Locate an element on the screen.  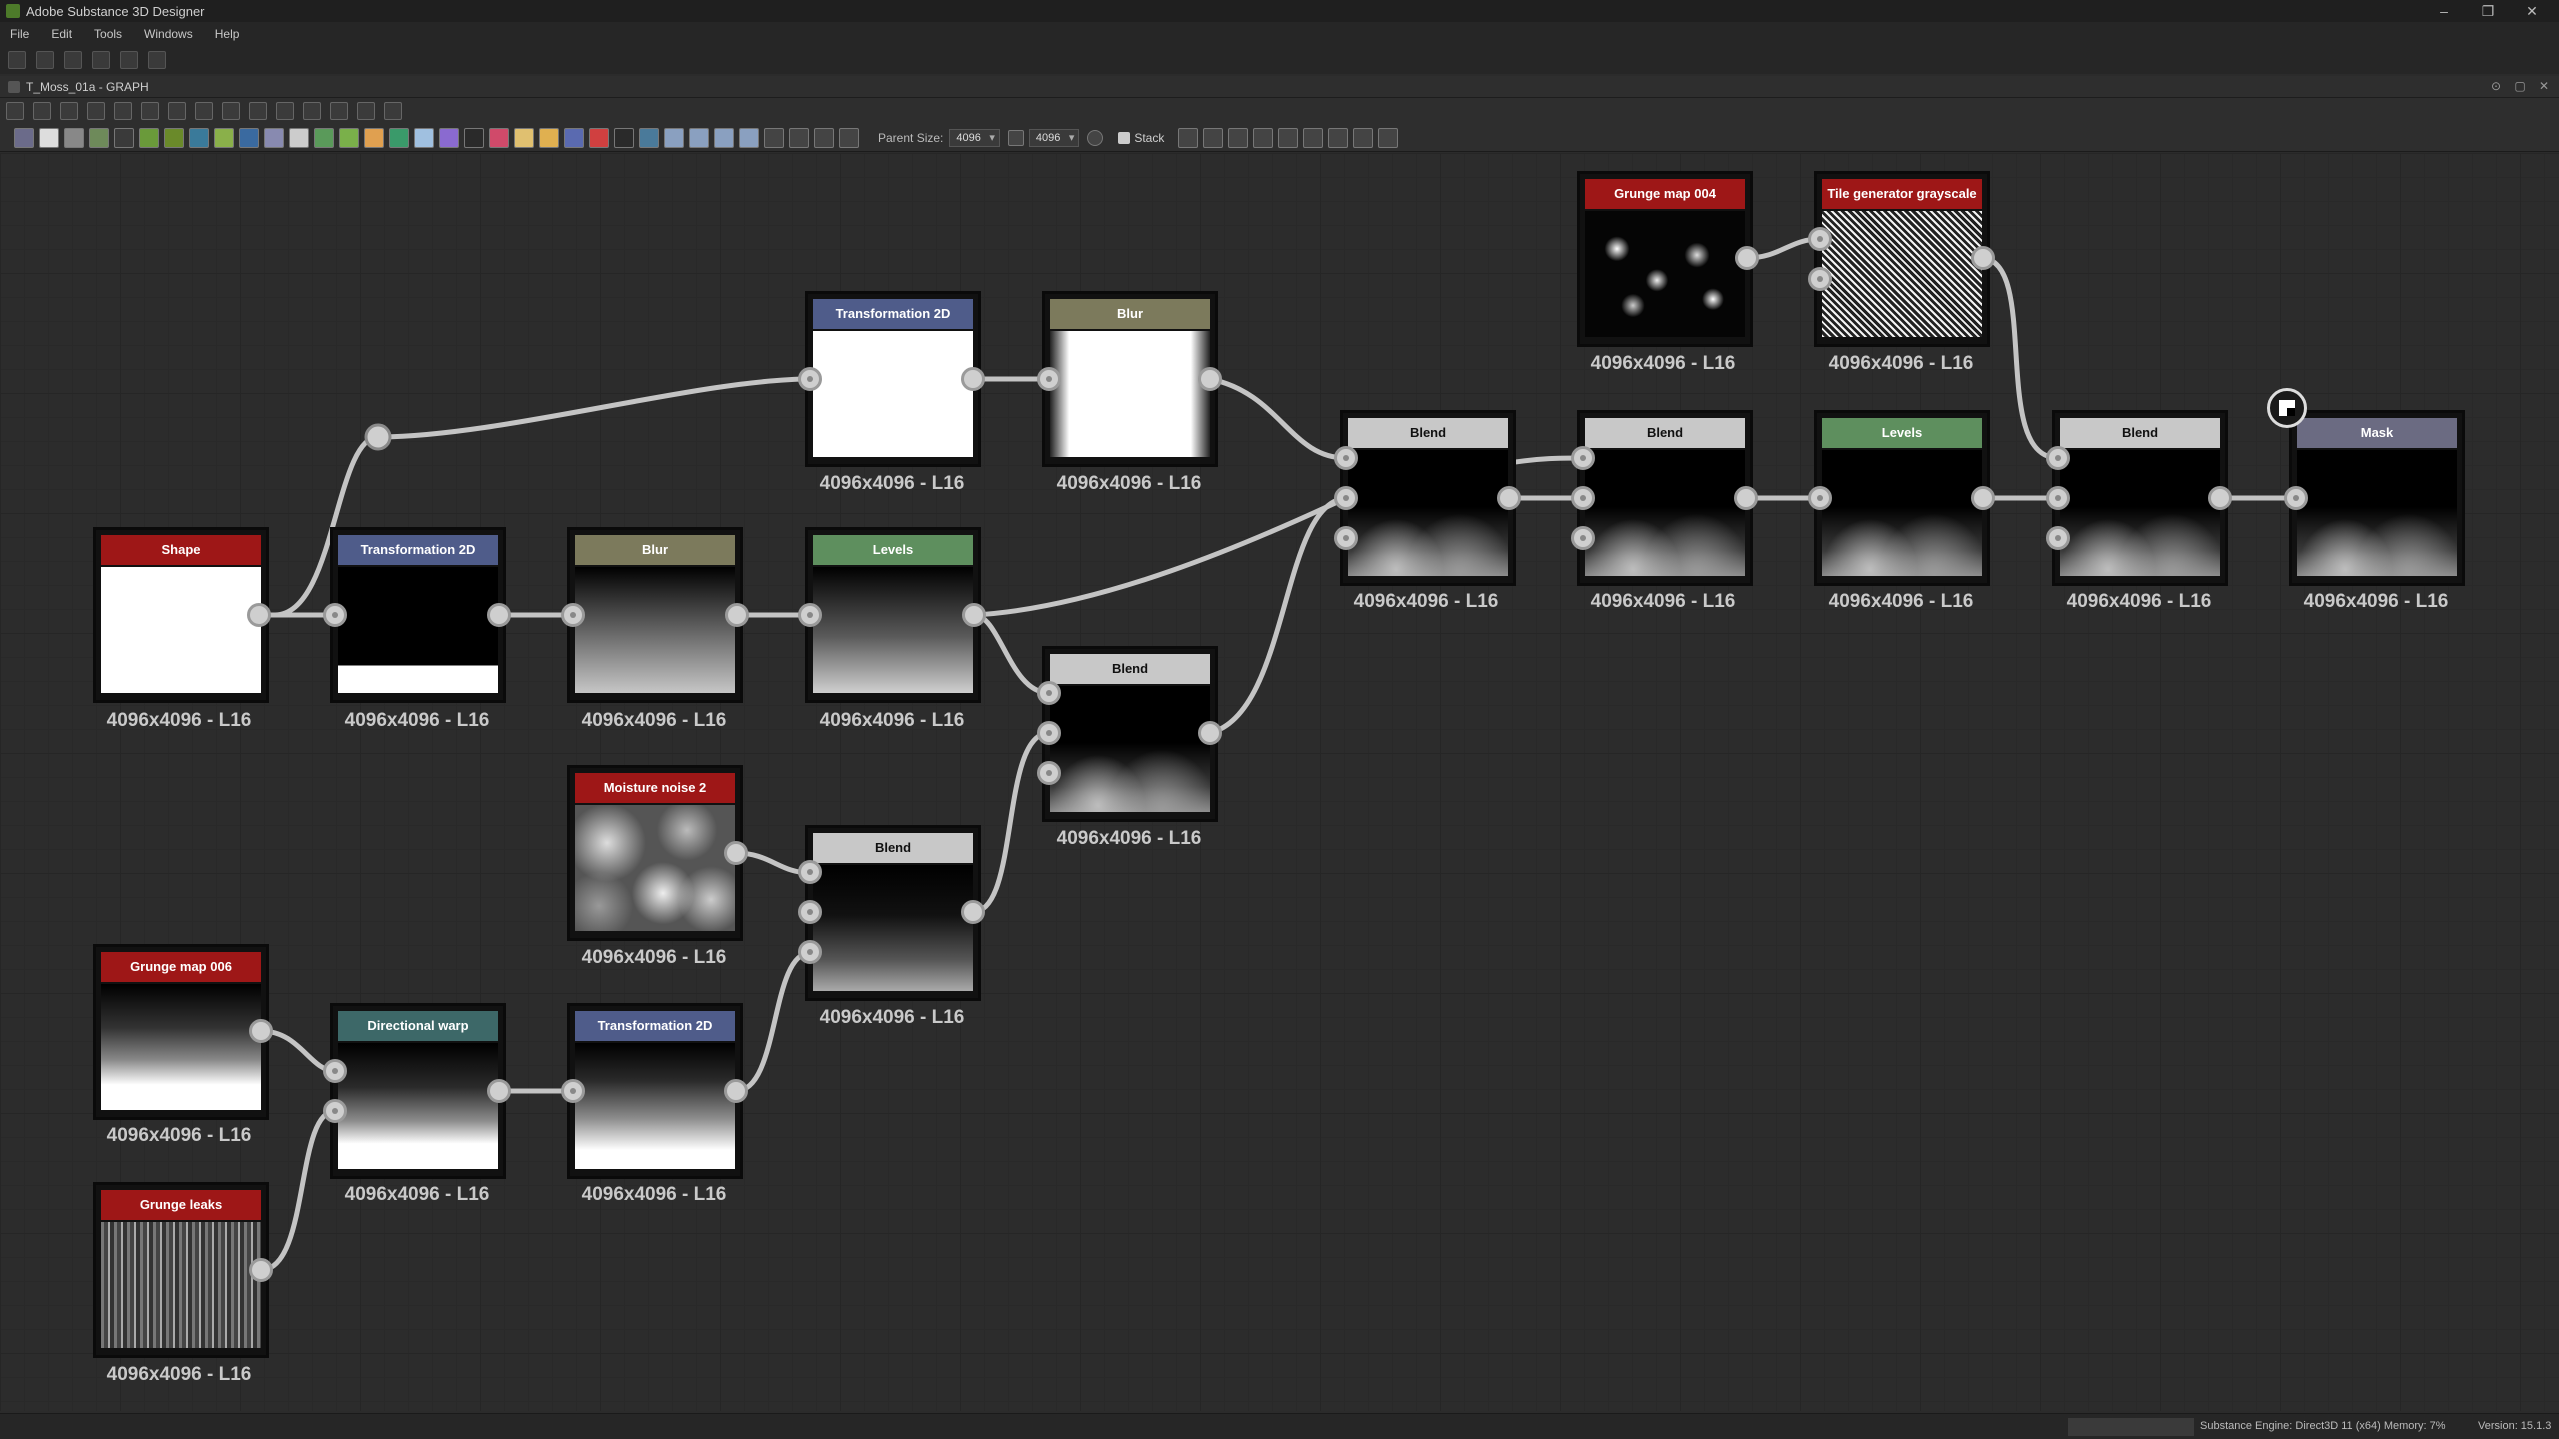
distribute-v-icon is located at coordinates (1288, 137).